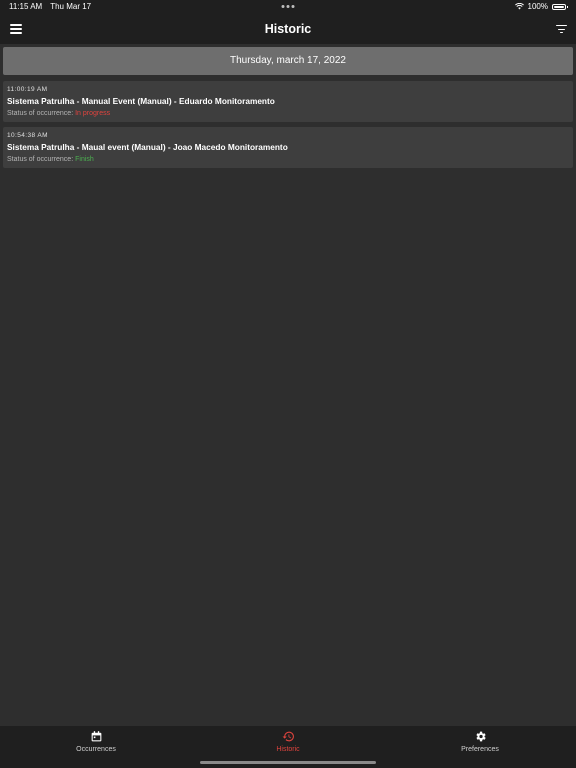 The image size is (576, 768). I want to click on status-date: Thu Mar 17, so click(71, 6).